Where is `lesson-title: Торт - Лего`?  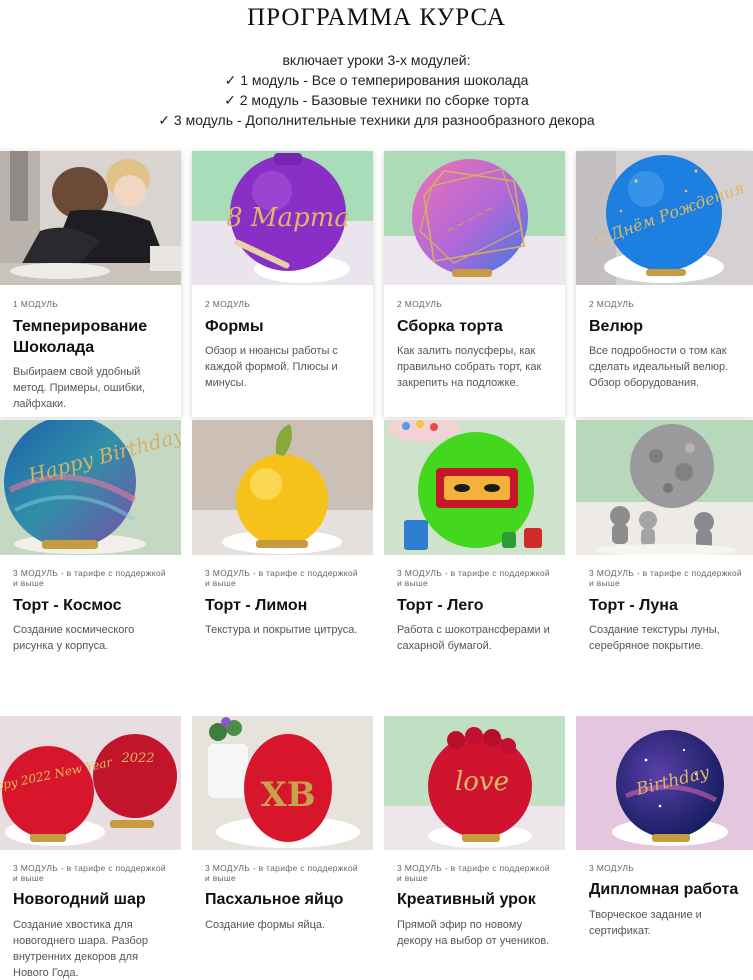
lesson-title: Торт - Лего is located at coordinates (440, 605).